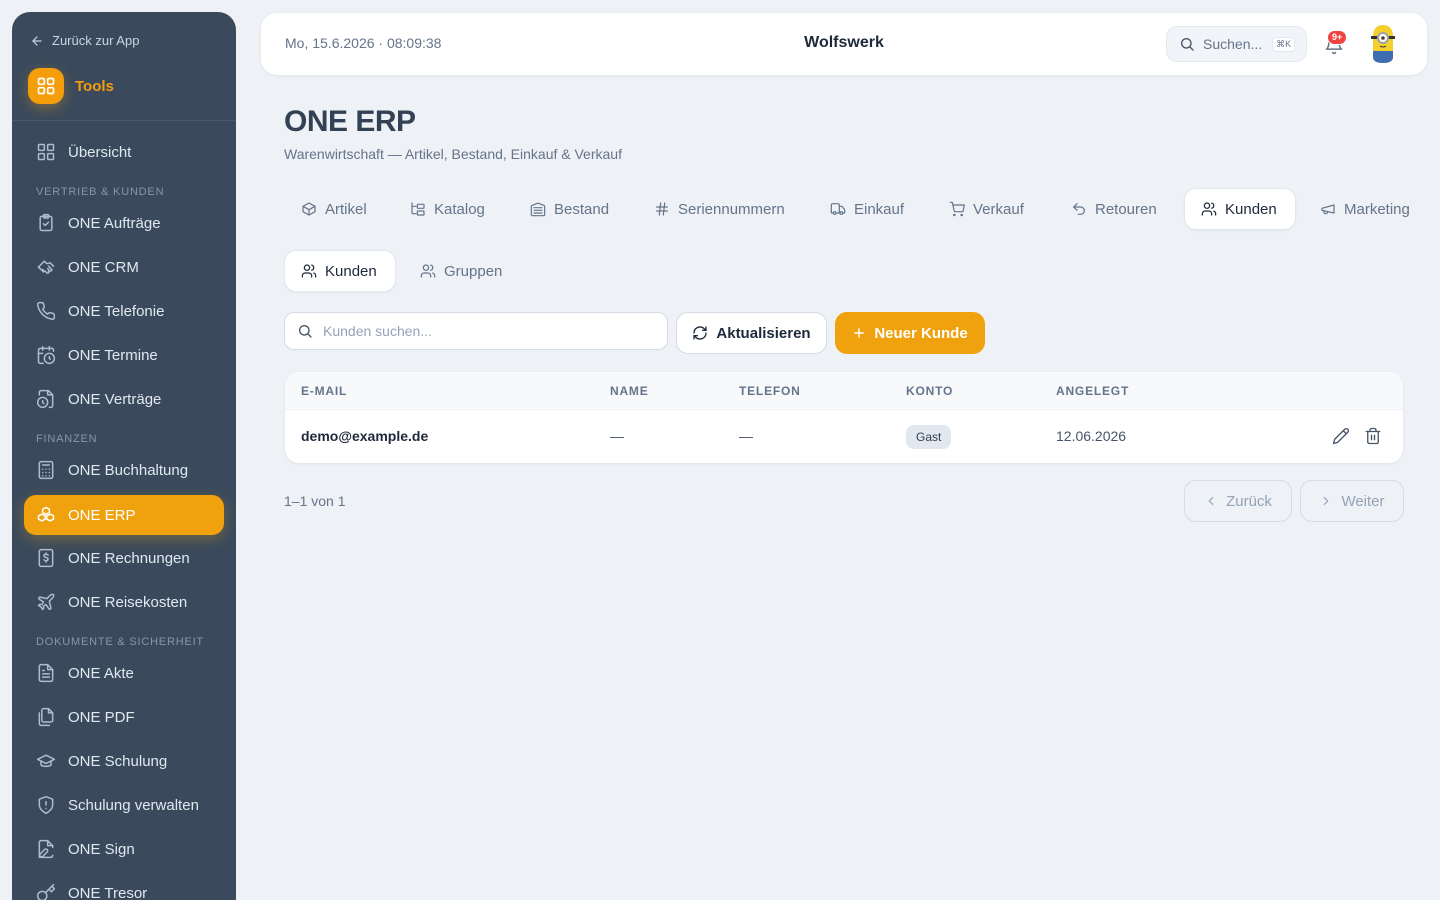 The height and width of the screenshot is (900, 1440). What do you see at coordinates (324, 391) in the screenshot?
I see `column-header-email: E-Mail` at bounding box center [324, 391].